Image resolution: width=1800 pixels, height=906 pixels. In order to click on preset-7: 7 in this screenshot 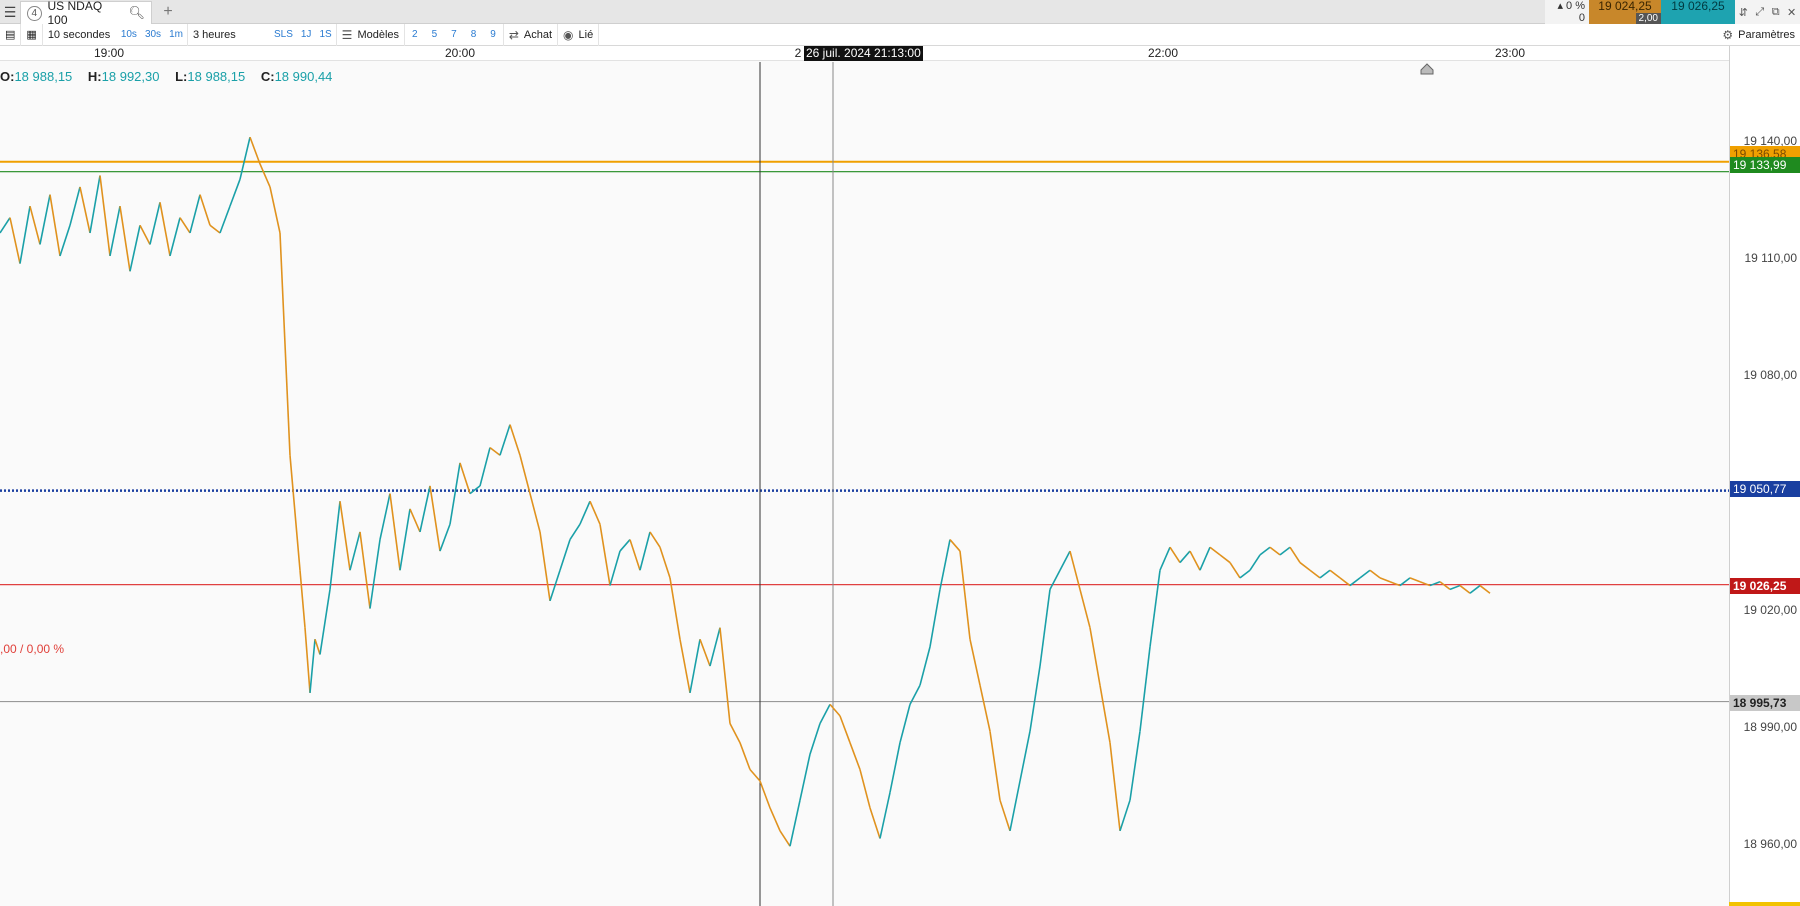, I will do `click(454, 35)`.